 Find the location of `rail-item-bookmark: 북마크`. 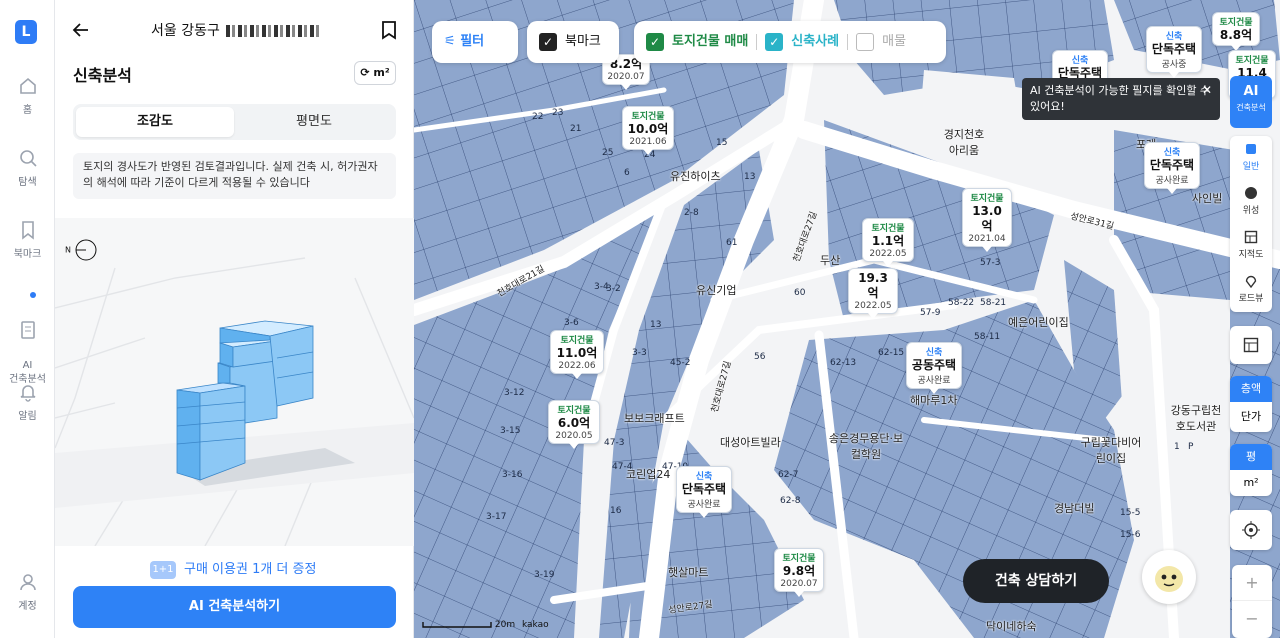

rail-item-bookmark: 북마크 is located at coordinates (27, 240).